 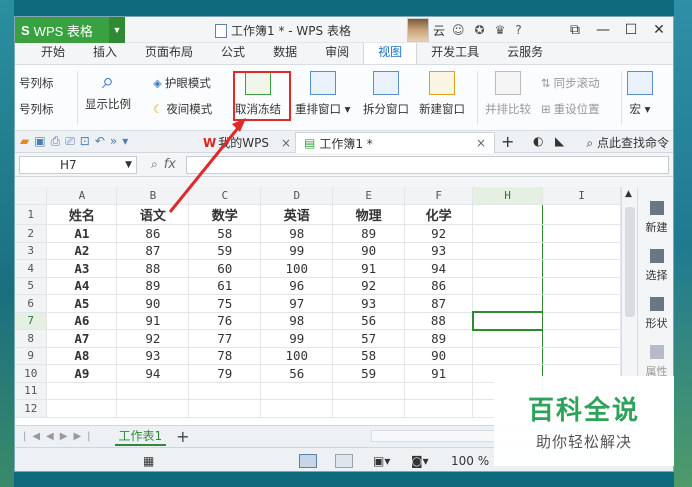 What do you see at coordinates (108, 88) in the screenshot?
I see `display-ratio-button: ⌕ 显示比例` at bounding box center [108, 88].